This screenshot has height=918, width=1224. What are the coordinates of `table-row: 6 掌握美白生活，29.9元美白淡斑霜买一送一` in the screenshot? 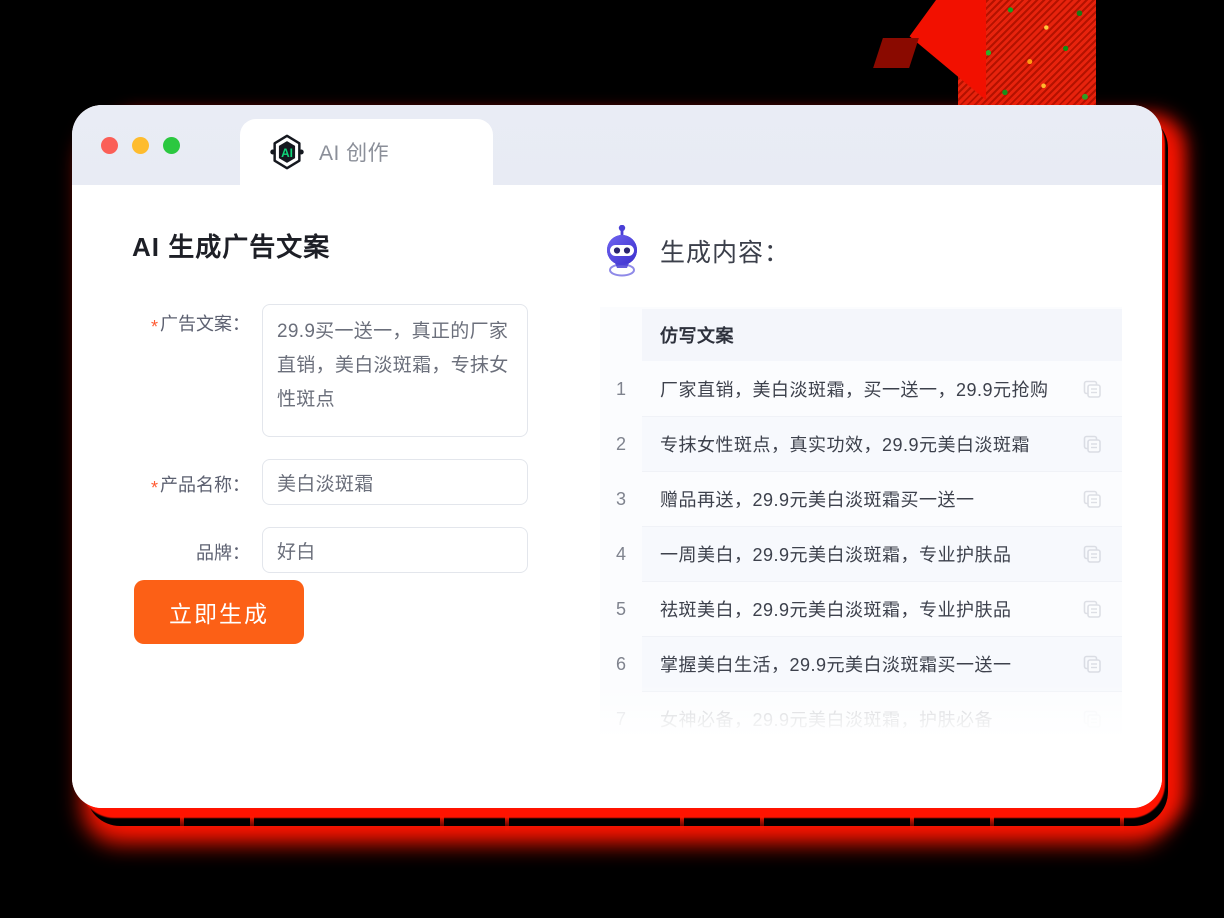 It's located at (861, 664).